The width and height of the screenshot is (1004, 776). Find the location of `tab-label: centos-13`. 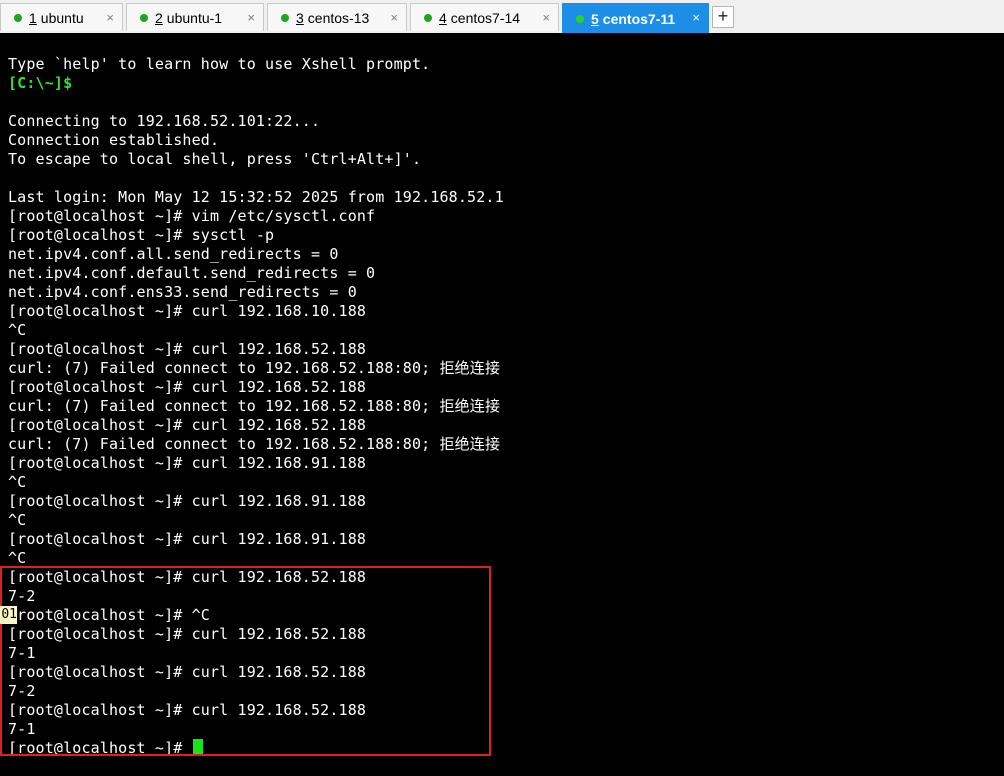

tab-label: centos-13 is located at coordinates (338, 17).